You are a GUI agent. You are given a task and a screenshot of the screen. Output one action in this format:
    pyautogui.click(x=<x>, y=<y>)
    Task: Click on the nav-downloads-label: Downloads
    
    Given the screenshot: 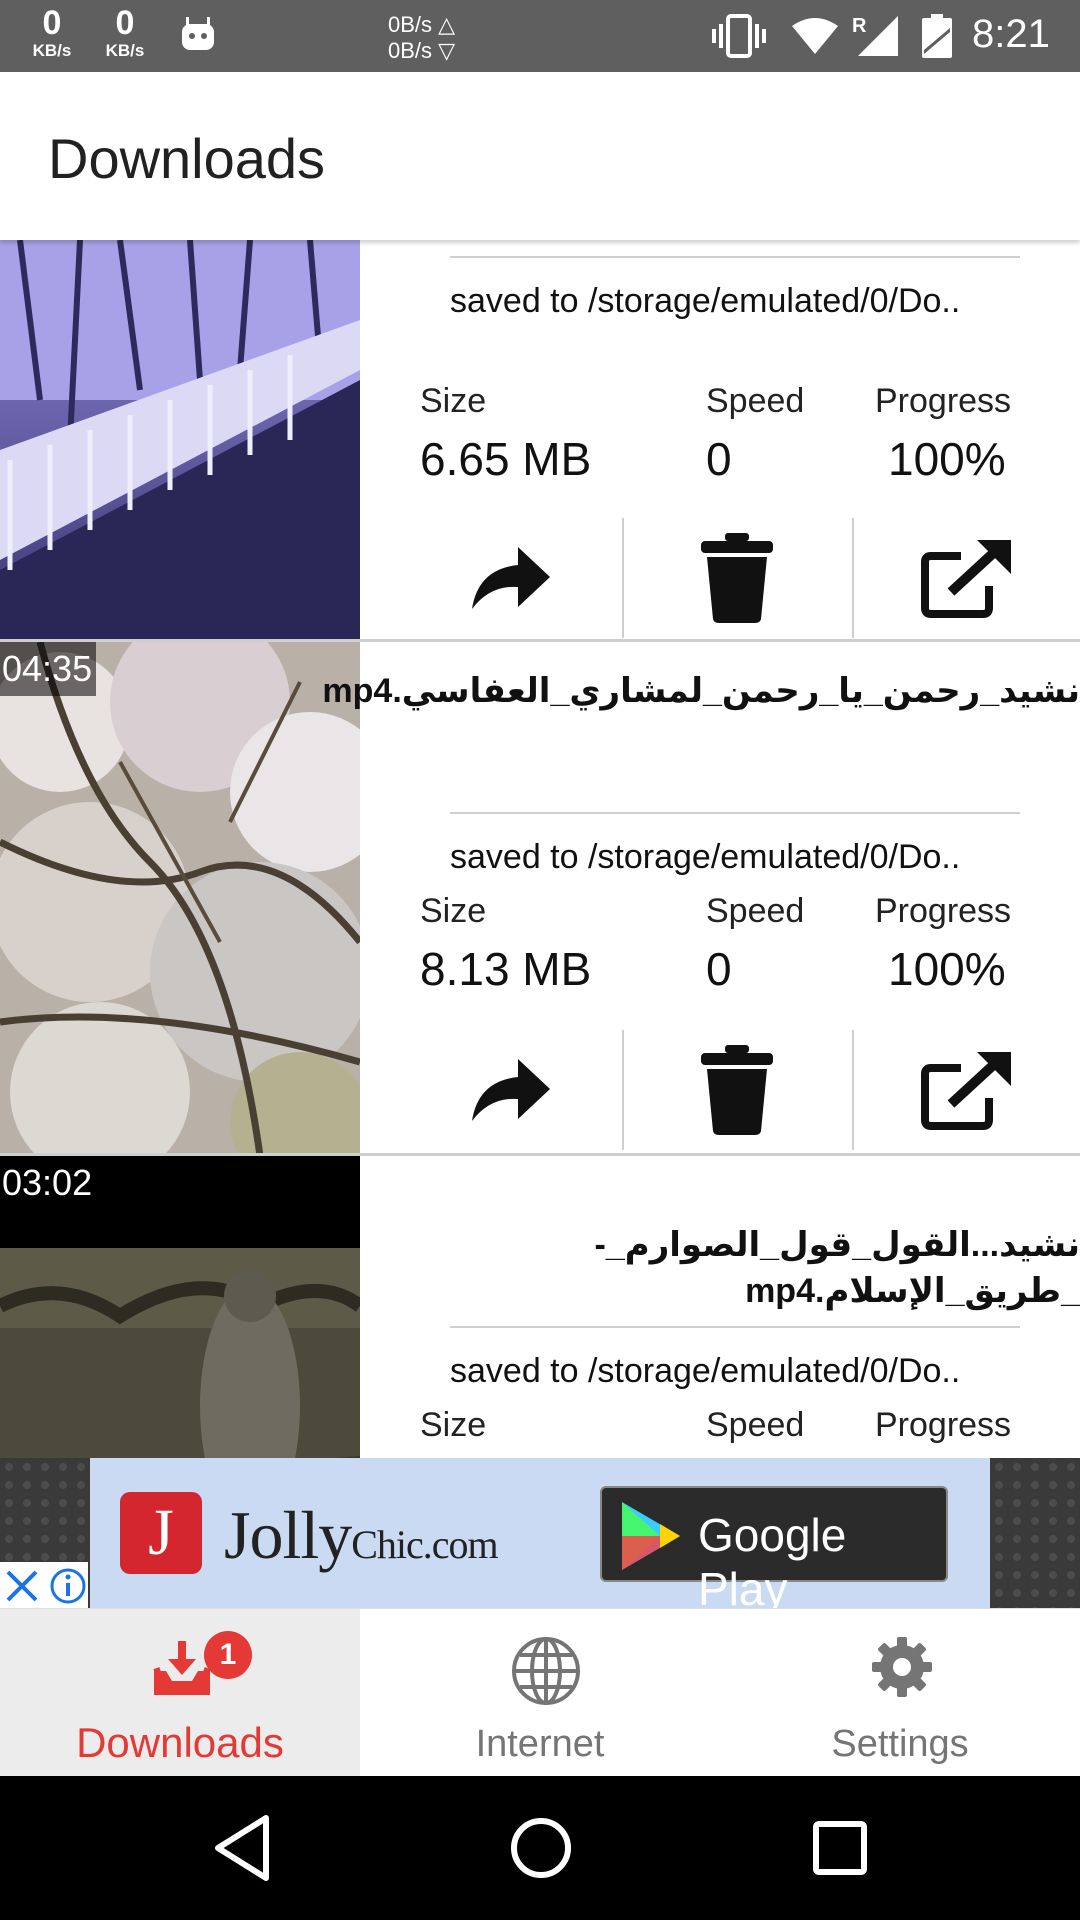 What is the action you would take?
    pyautogui.click(x=180, y=1742)
    